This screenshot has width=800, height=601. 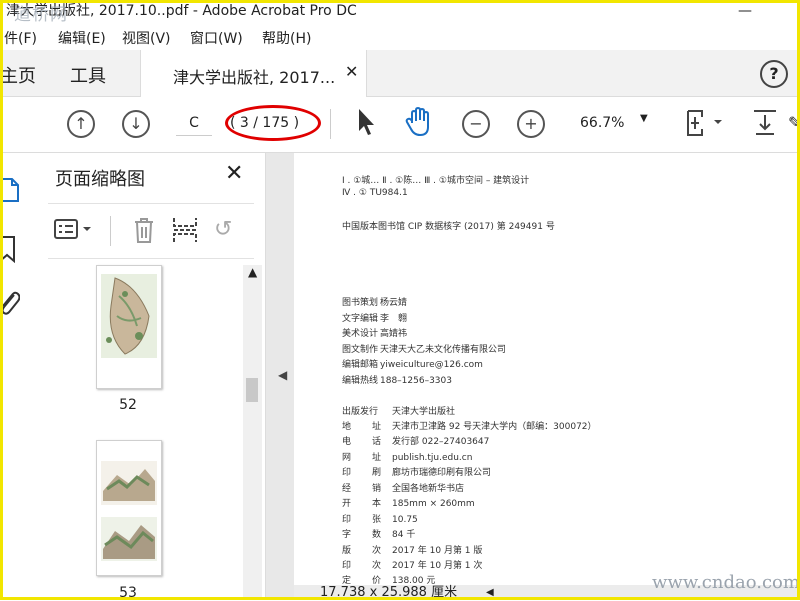 I want to click on publish-row: 电 话发行部 022–27403647, so click(x=416, y=442).